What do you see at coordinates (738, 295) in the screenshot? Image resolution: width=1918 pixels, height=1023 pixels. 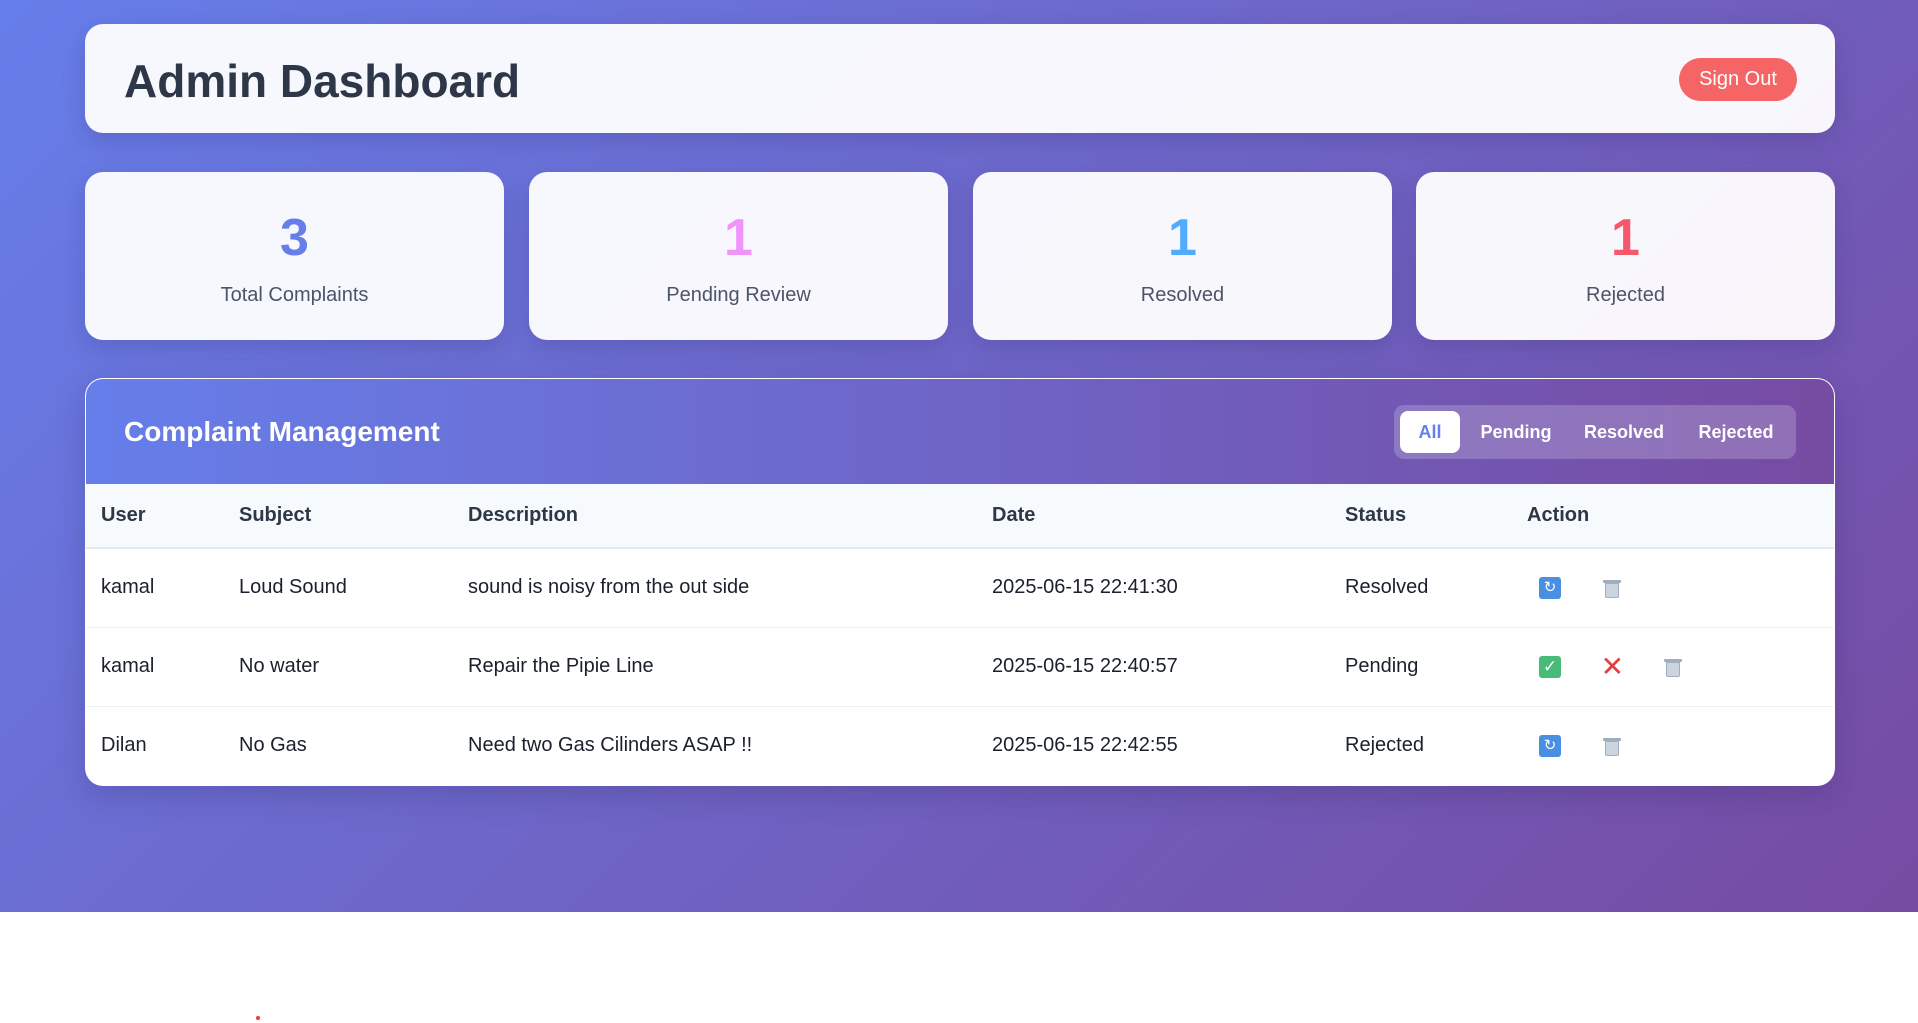 I see `stat-label: Pending Review` at bounding box center [738, 295].